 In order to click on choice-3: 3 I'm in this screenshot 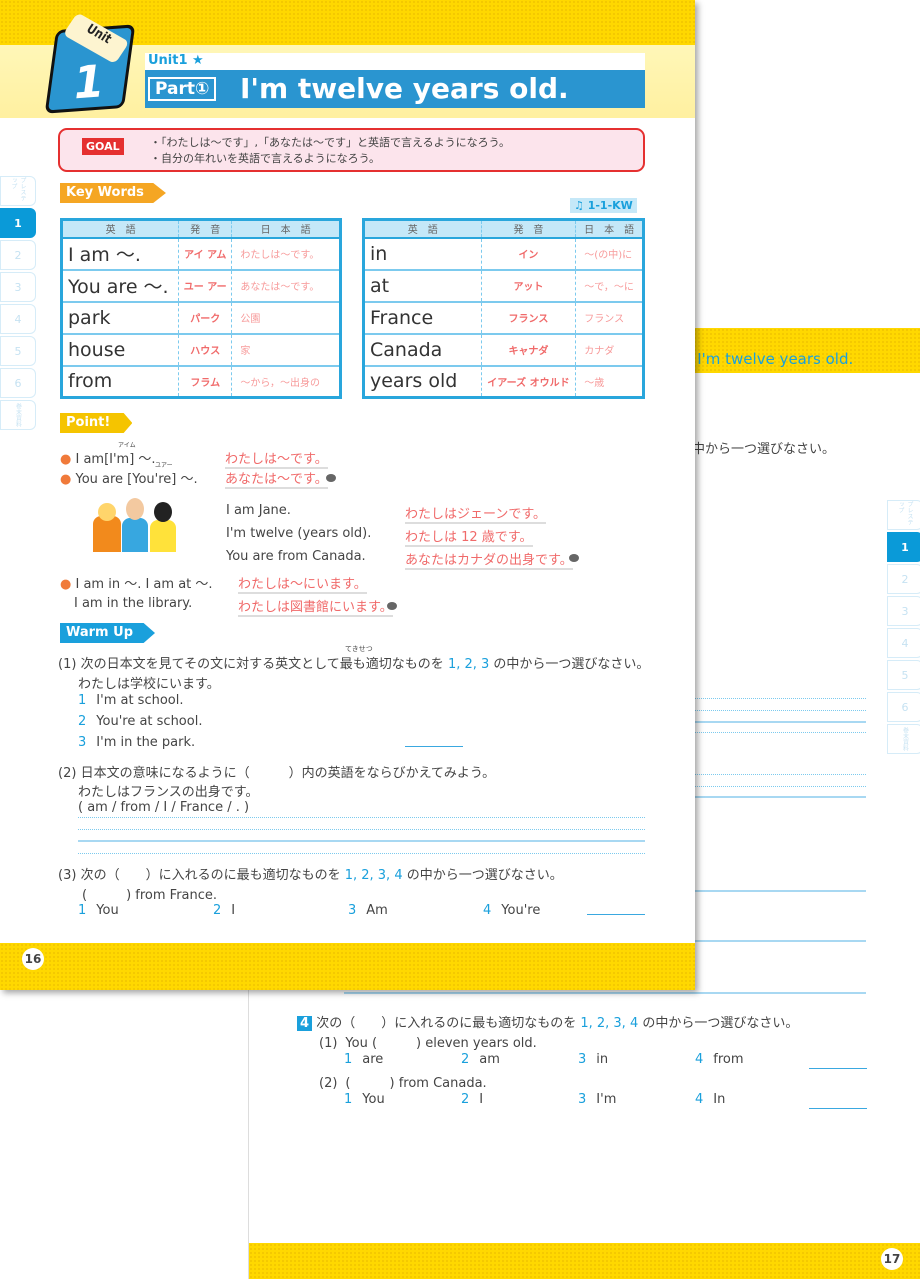, I will do `click(597, 1099)`.